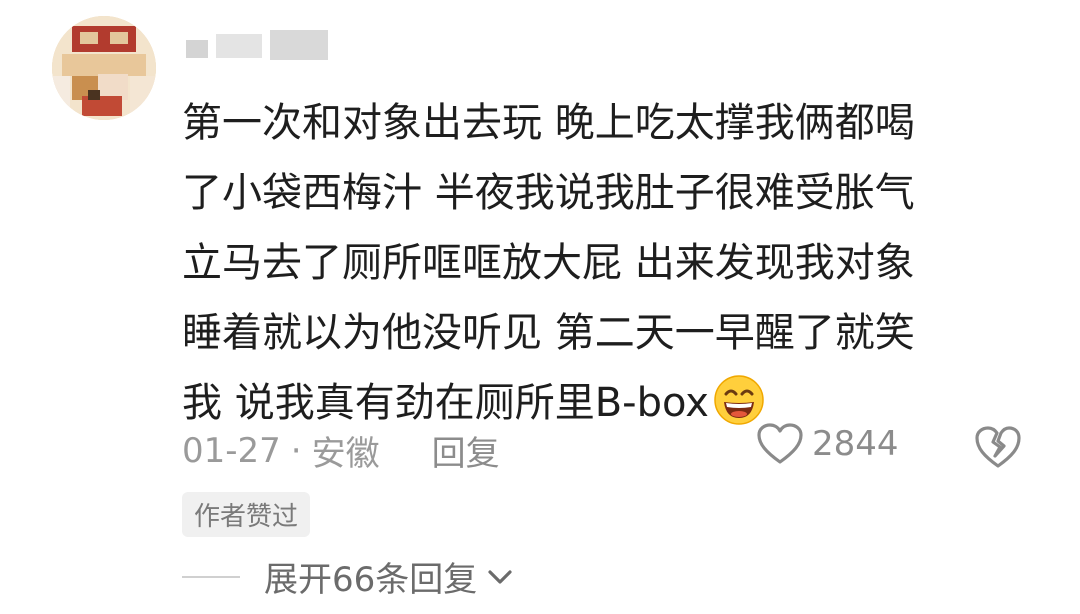  What do you see at coordinates (445, 403) in the screenshot?
I see `comment-line: 我 说我真有劲在厕所里B-box` at bounding box center [445, 403].